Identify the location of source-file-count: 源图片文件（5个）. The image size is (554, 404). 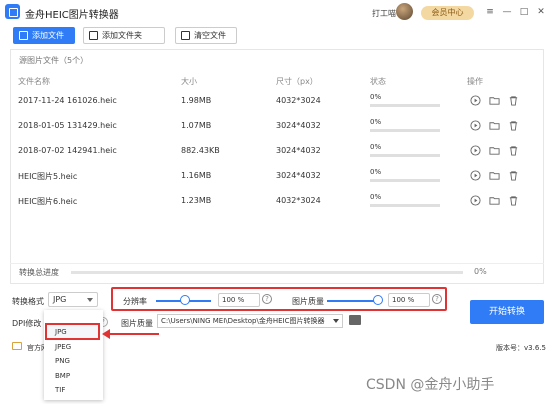
(54, 60).